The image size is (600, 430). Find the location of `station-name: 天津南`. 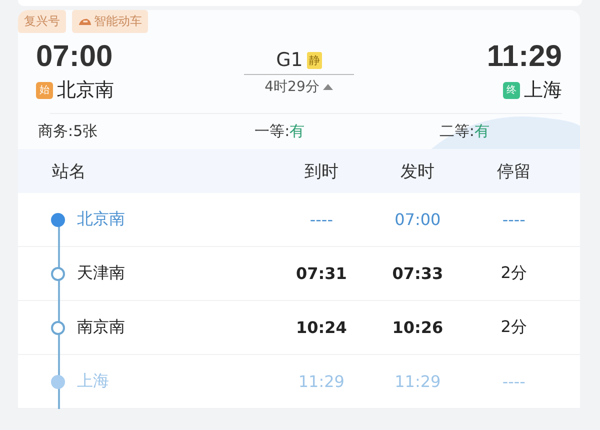

station-name: 天津南 is located at coordinates (101, 273).